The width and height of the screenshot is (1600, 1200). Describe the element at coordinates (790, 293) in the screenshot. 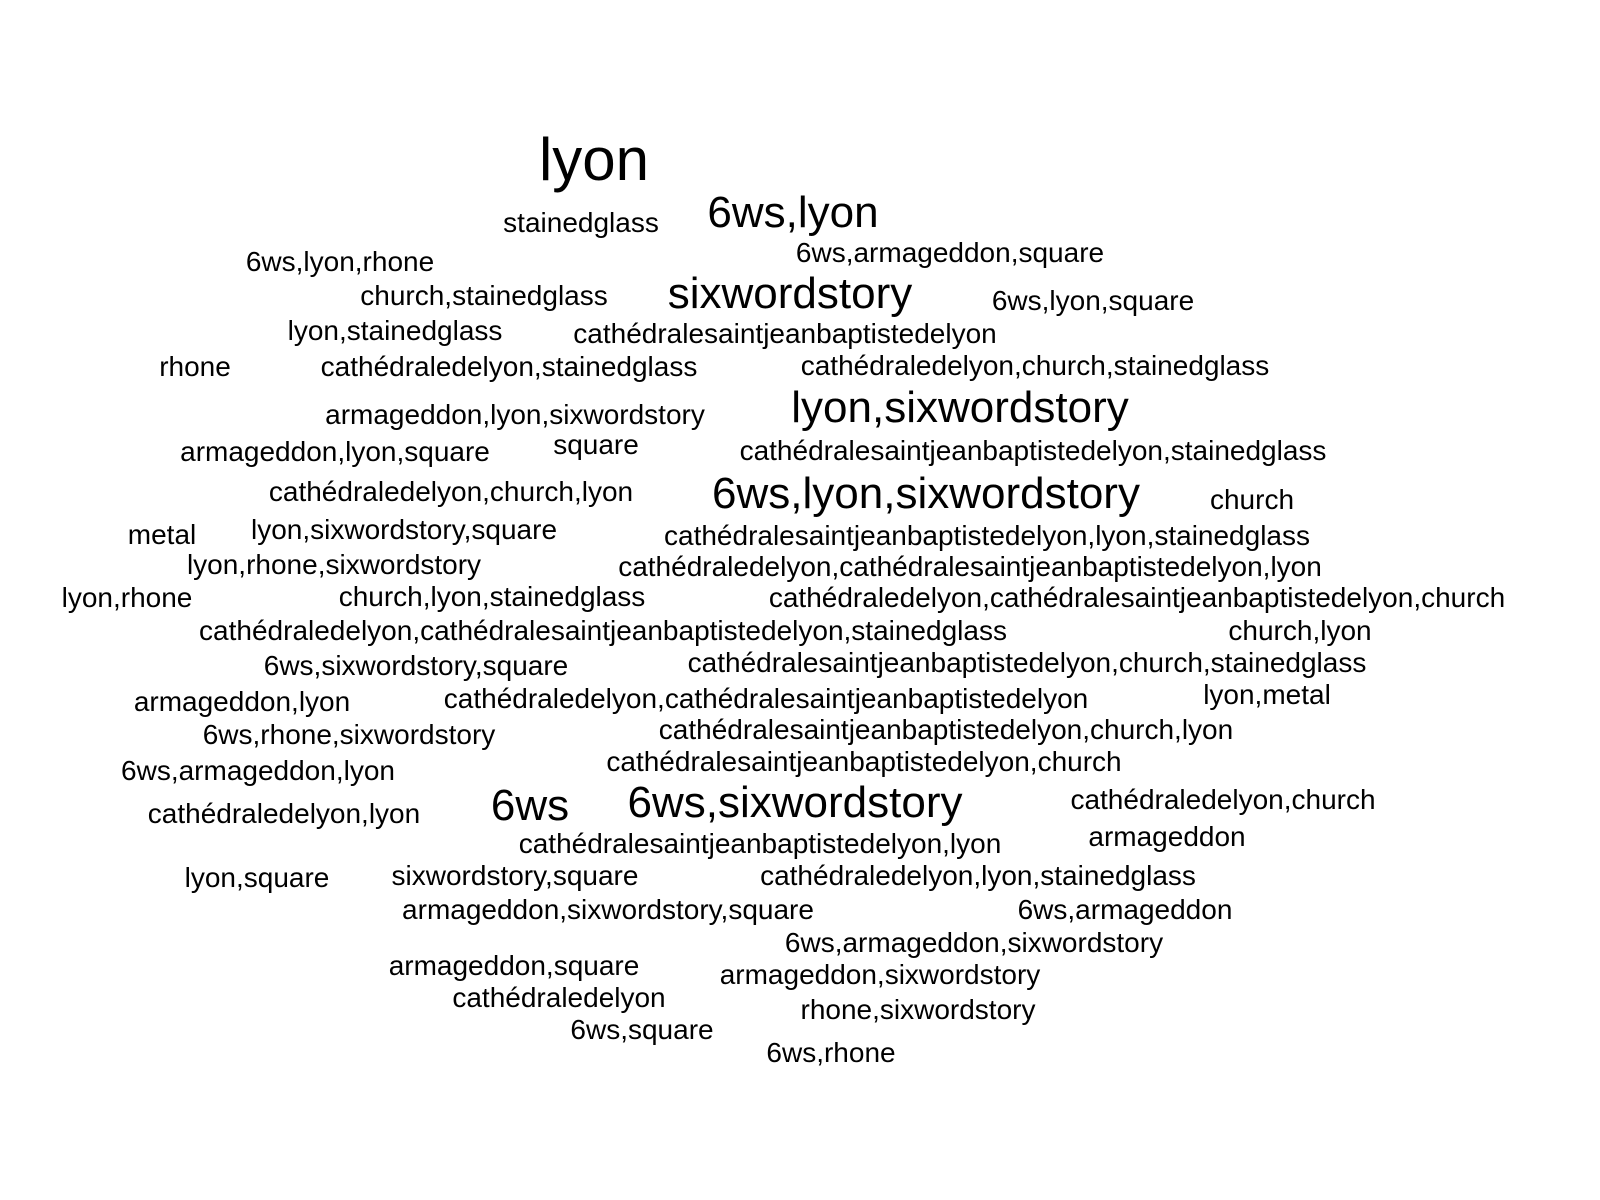

I see `cloud-word: sixwordstory` at that location.